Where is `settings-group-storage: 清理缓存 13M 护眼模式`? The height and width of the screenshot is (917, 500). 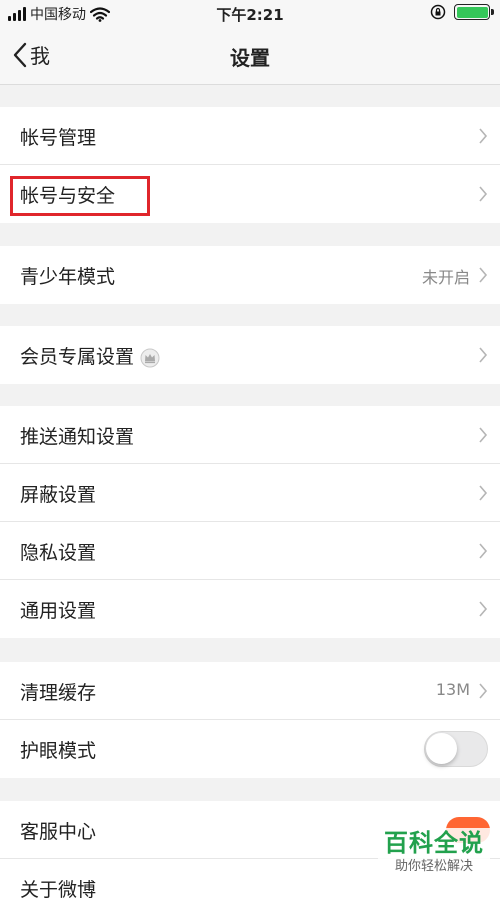 settings-group-storage: 清理缓存 13M 护眼模式 is located at coordinates (250, 720).